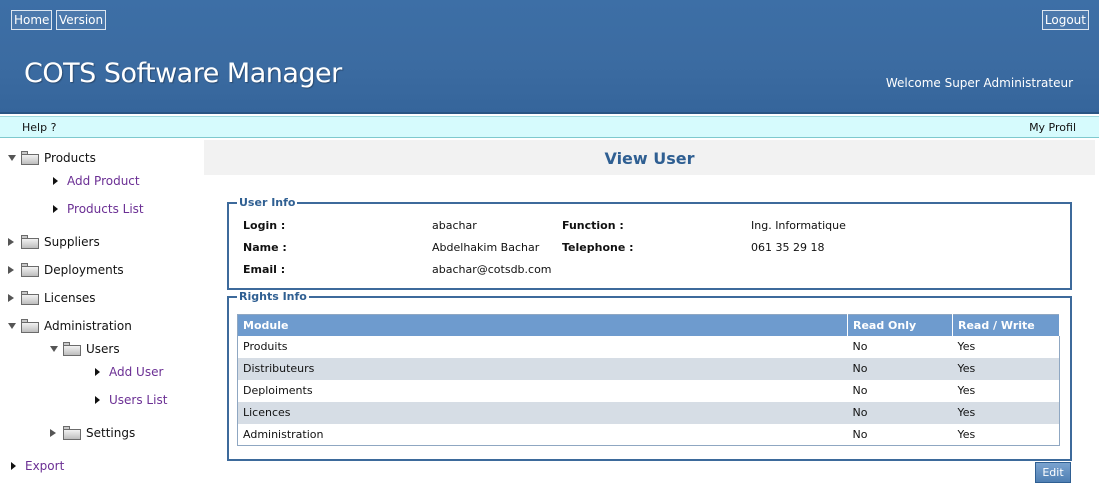 This screenshot has width=1099, height=503. I want to click on login-label: Login :, so click(264, 225).